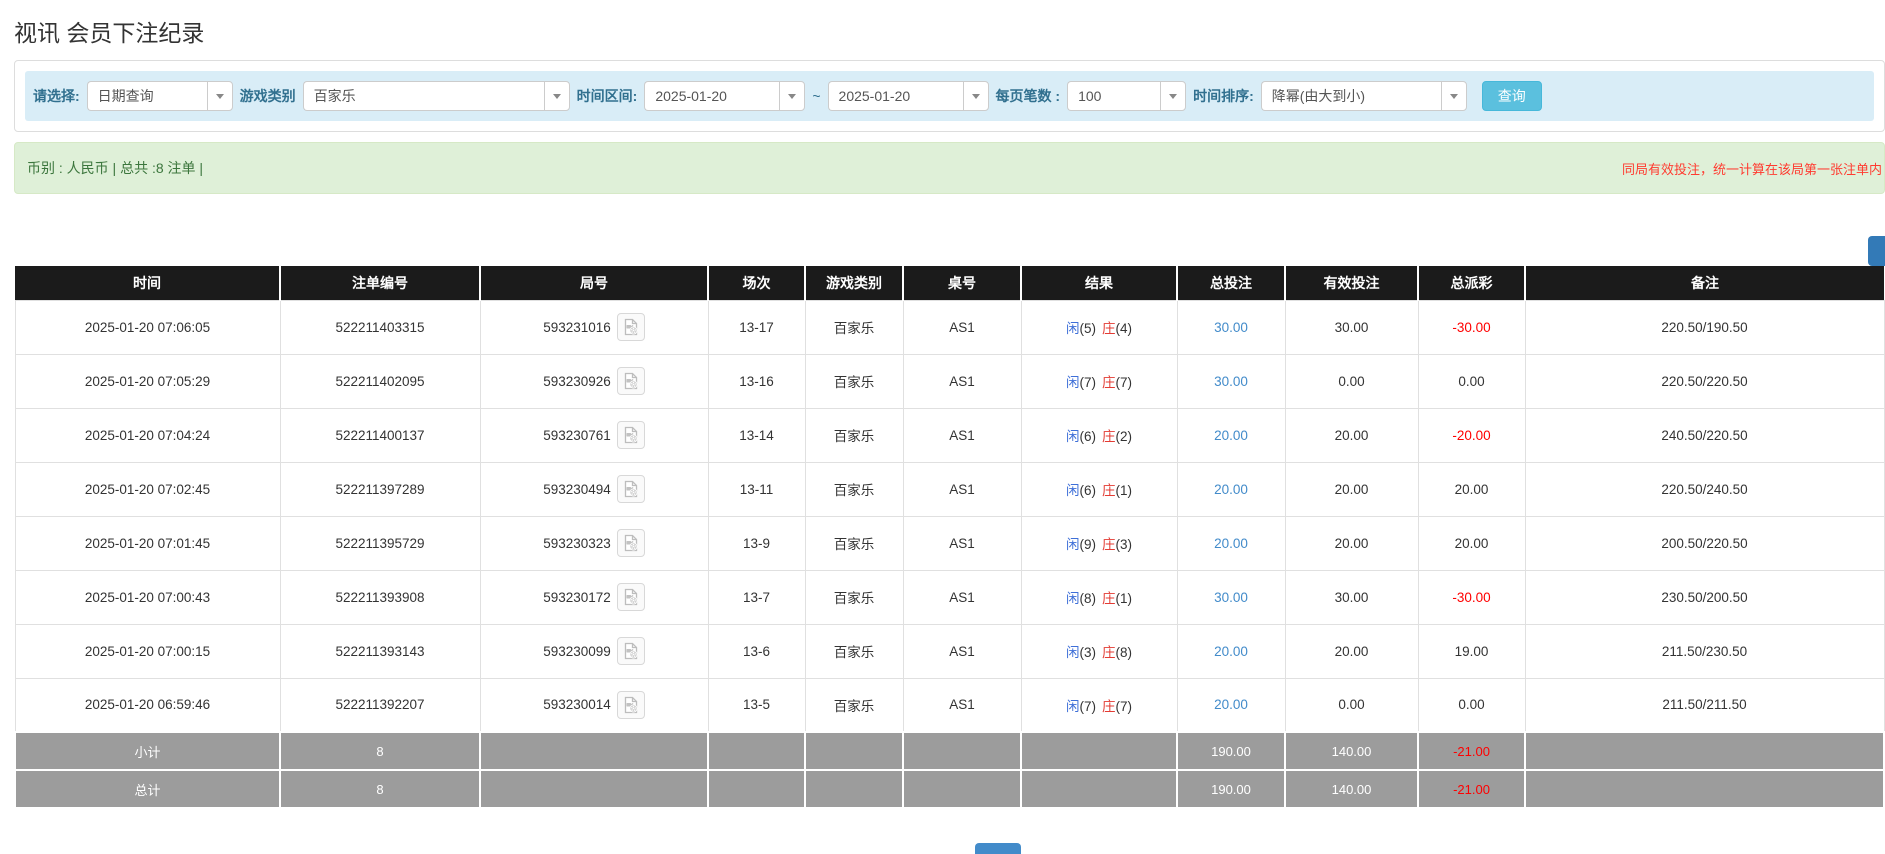 This screenshot has height=854, width=1885. Describe the element at coordinates (1099, 327) in the screenshot. I see `cell-result: 闲(5) 庄(4)` at that location.